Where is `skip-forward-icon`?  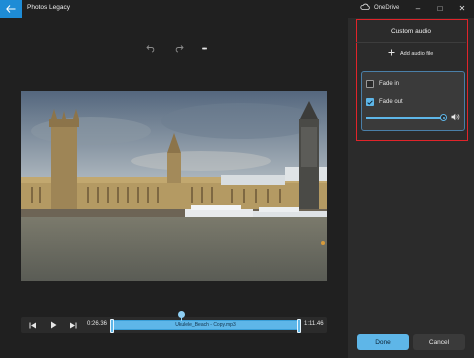
skip-forward-icon is located at coordinates (73, 325).